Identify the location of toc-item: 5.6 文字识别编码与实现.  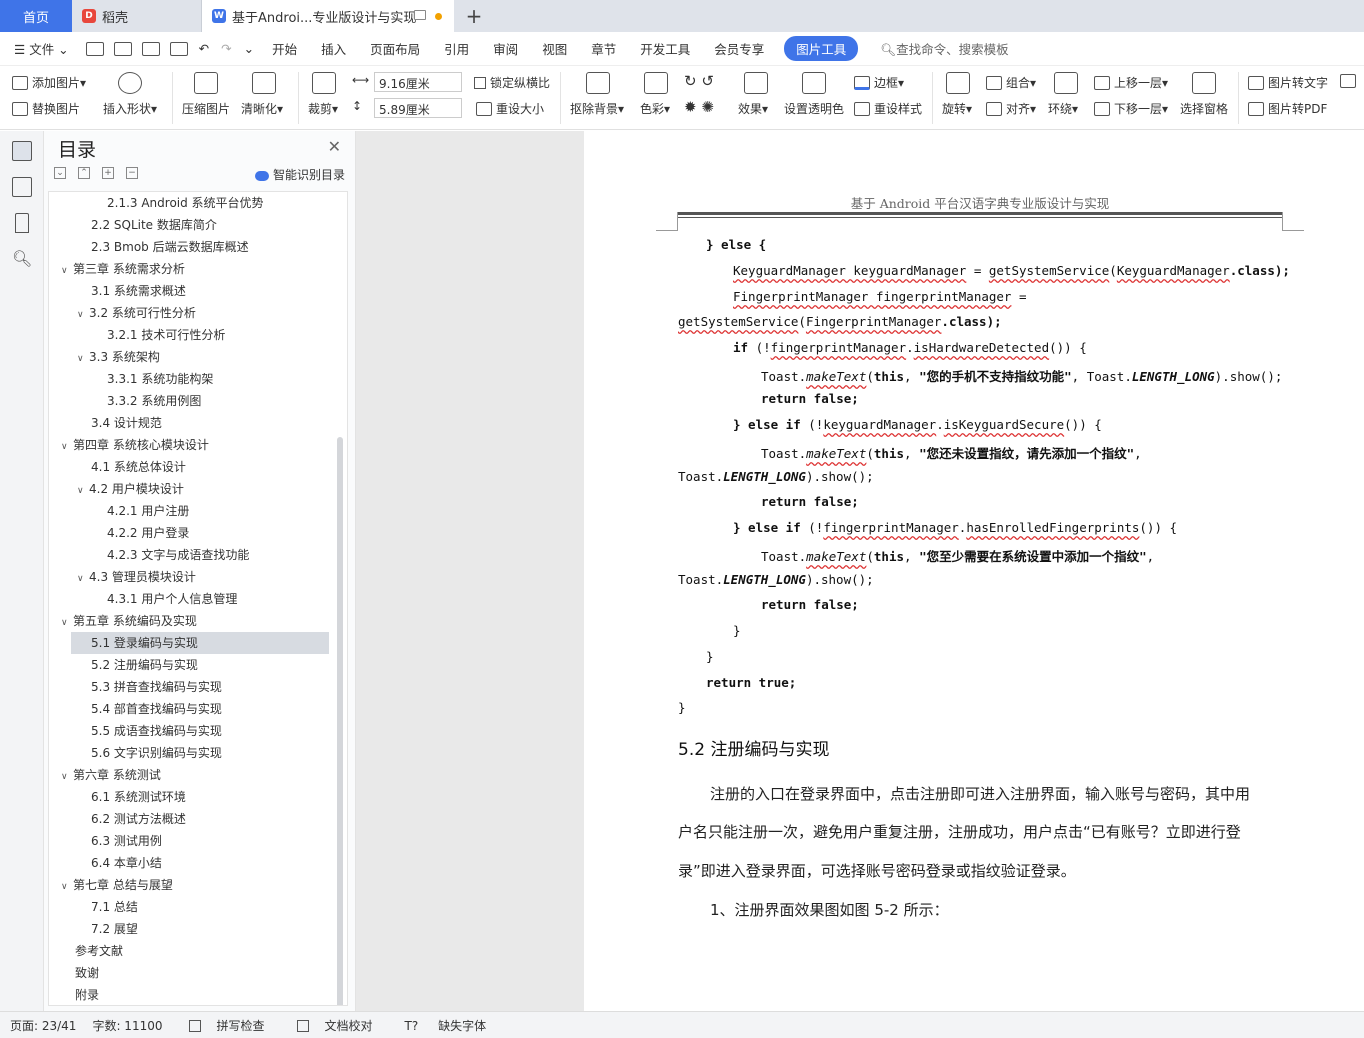
(189, 753).